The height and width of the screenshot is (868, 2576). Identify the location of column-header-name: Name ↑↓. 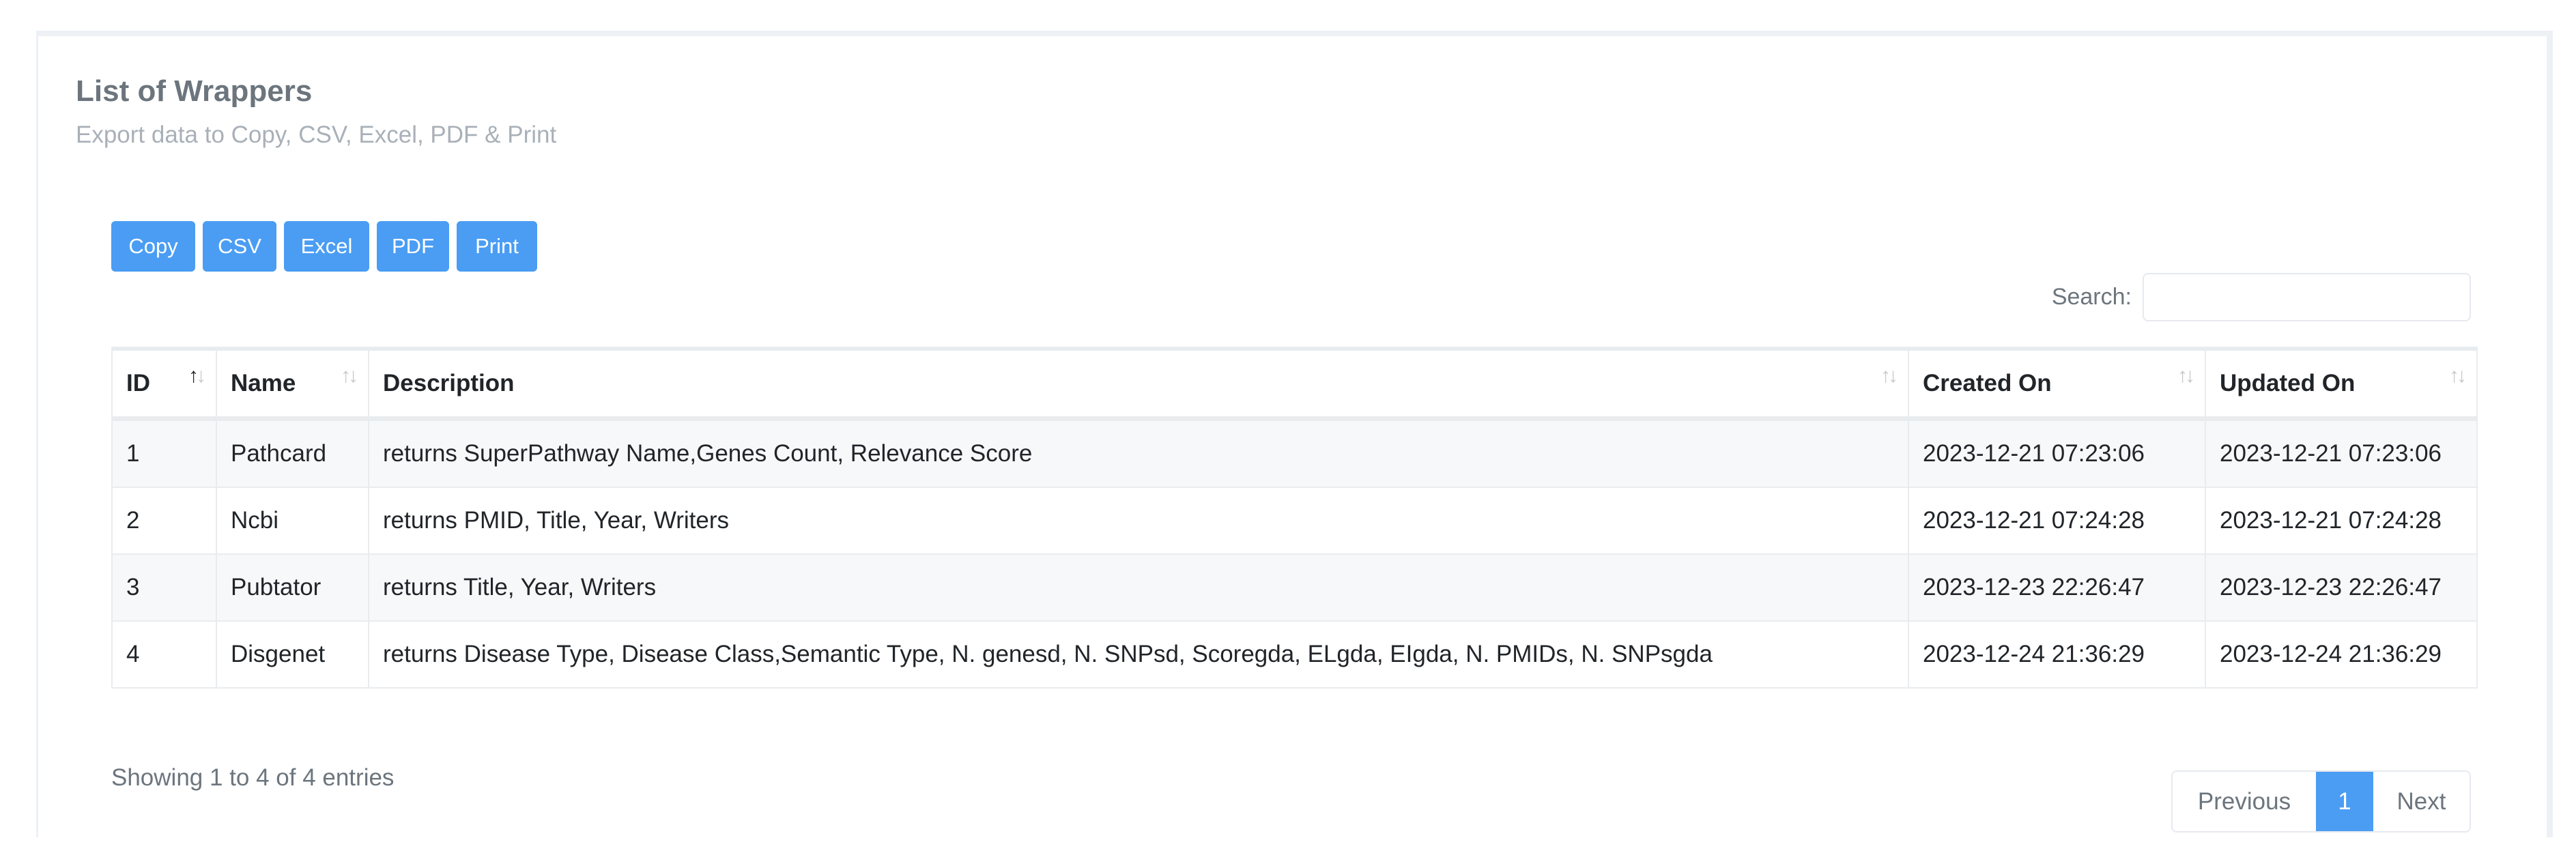
(292, 384).